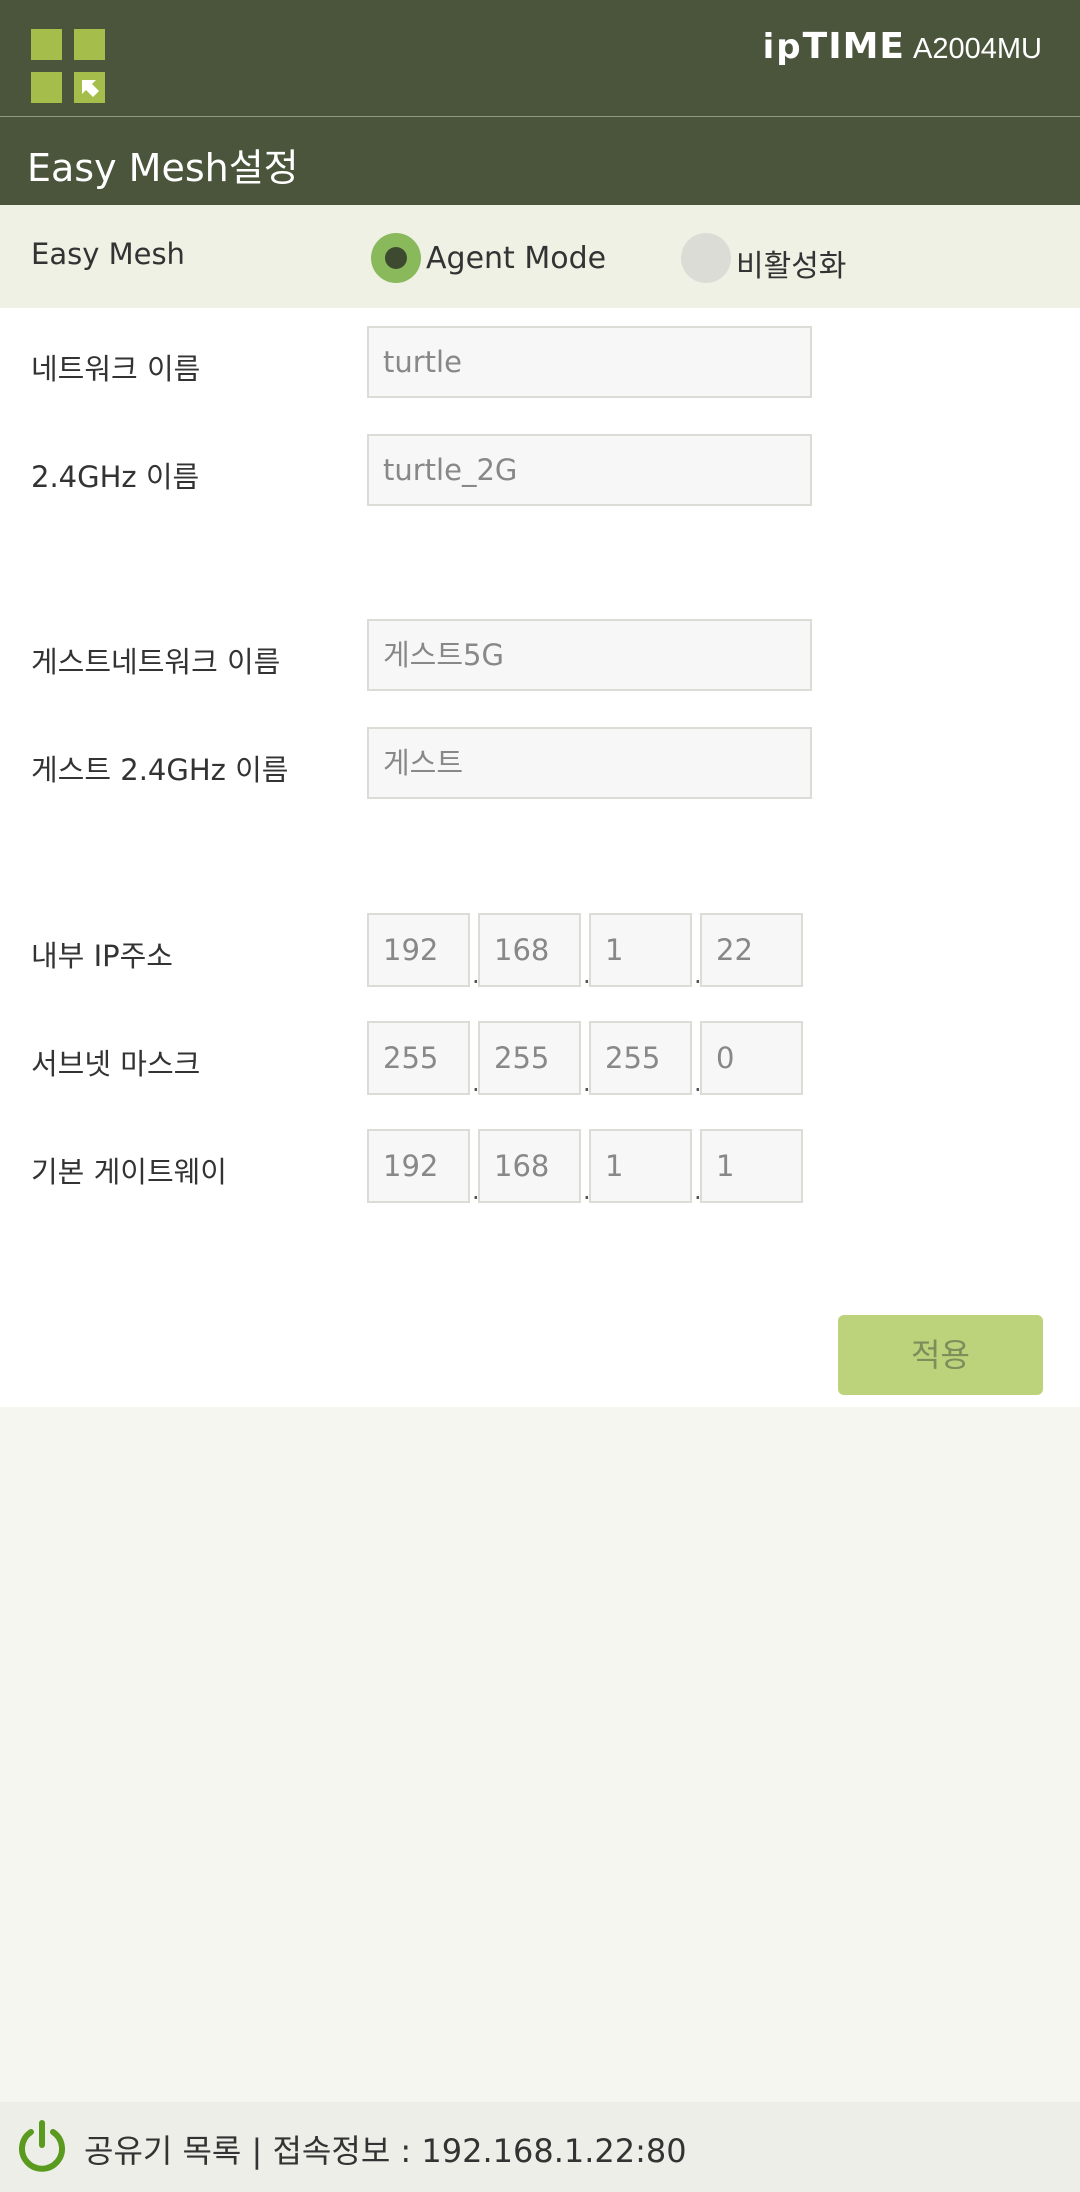  I want to click on subnet-octet-4: 0, so click(751, 1058).